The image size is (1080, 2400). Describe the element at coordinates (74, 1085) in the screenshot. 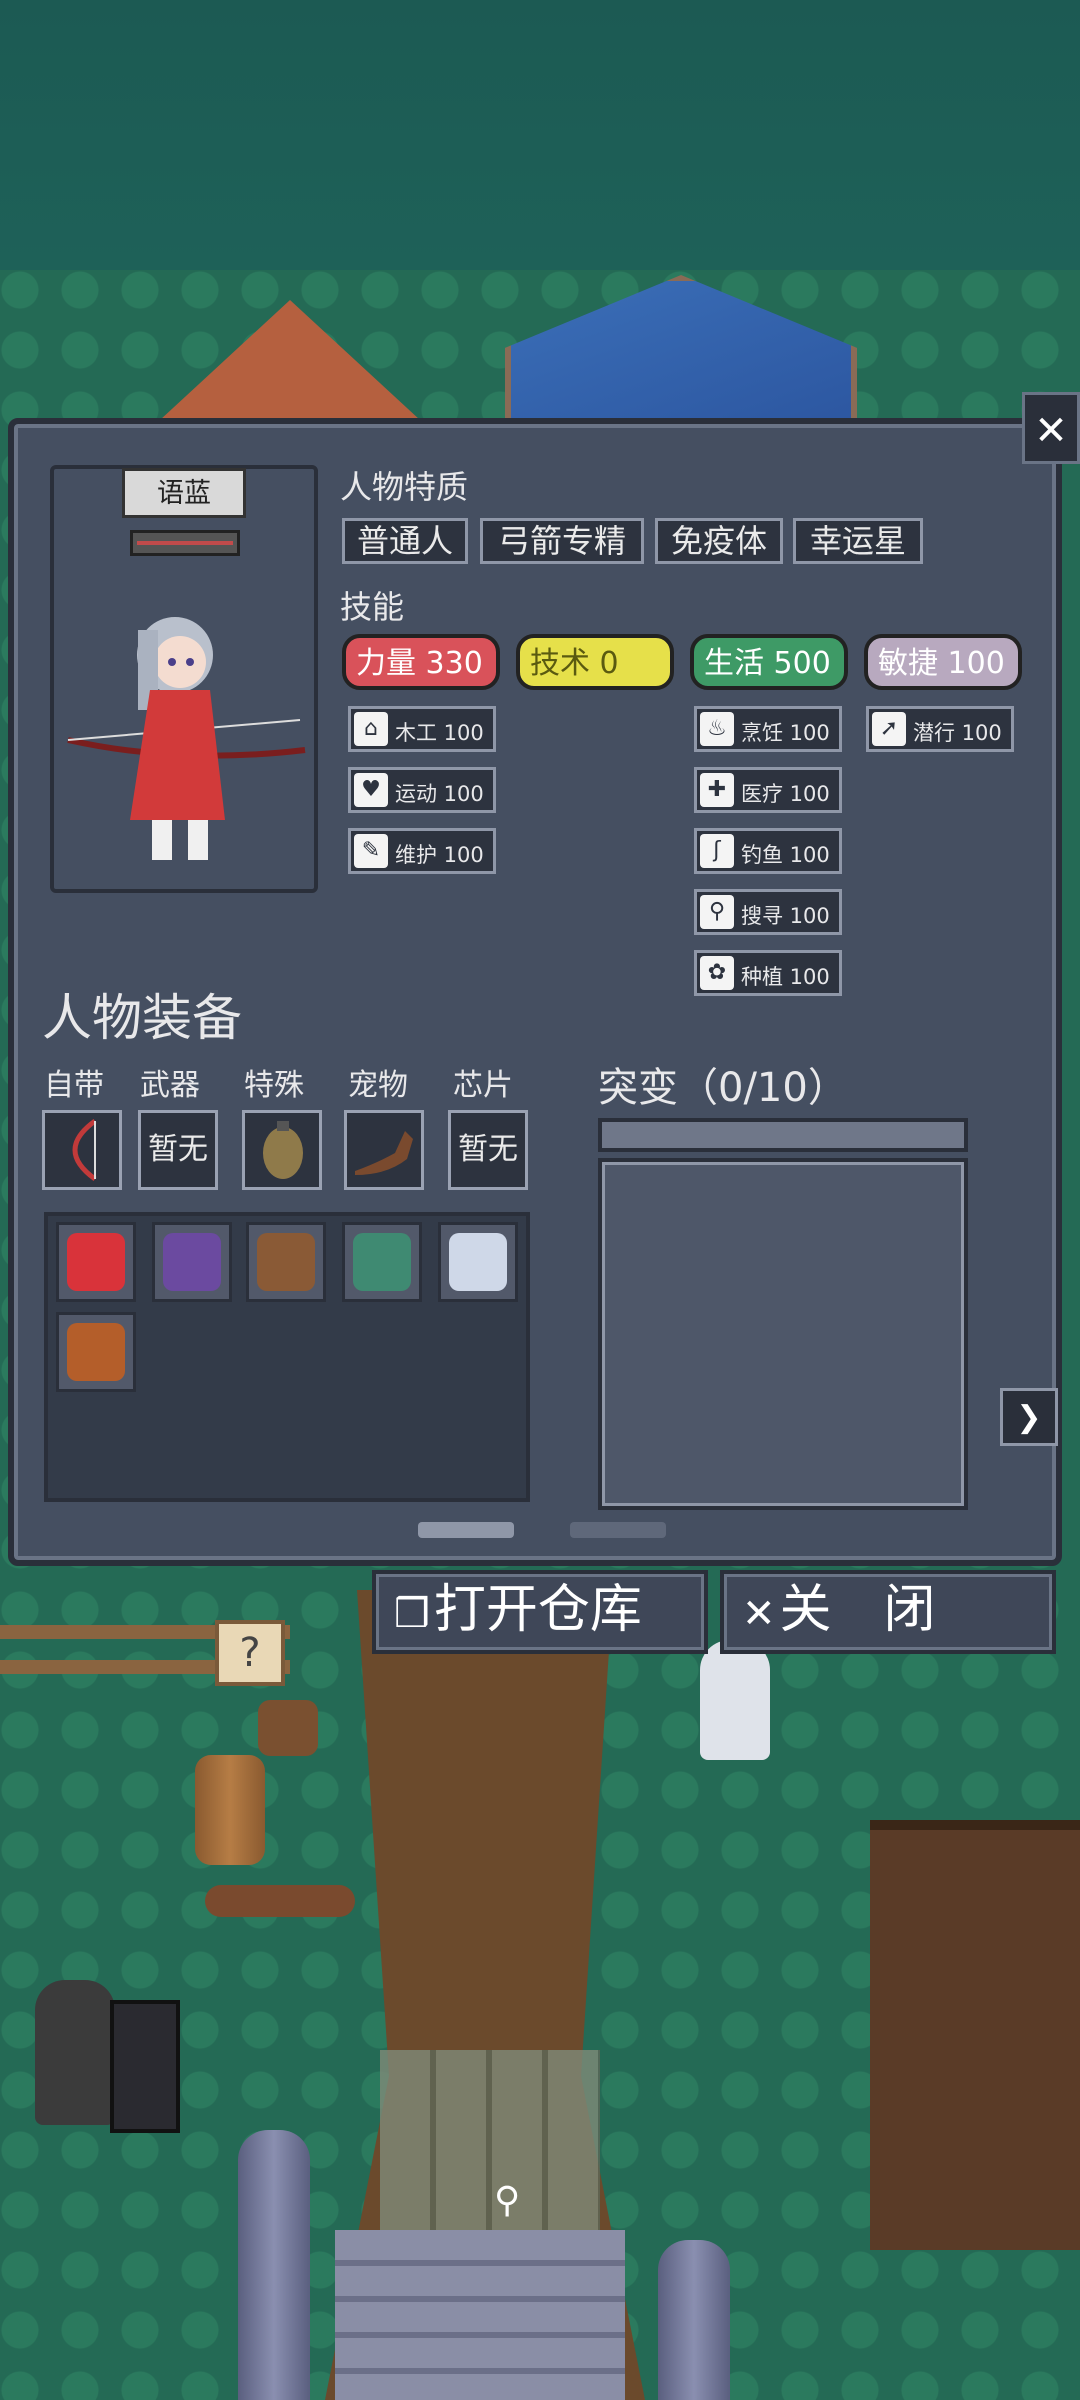

I see `slot-label: 自带` at that location.